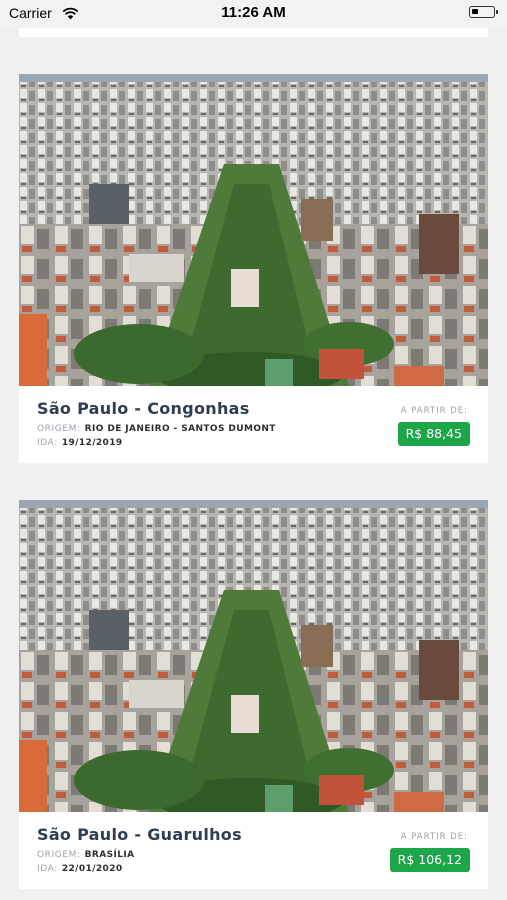 The image size is (507, 900). I want to click on route-title: São Paulo - Guarulhos, so click(139, 834).